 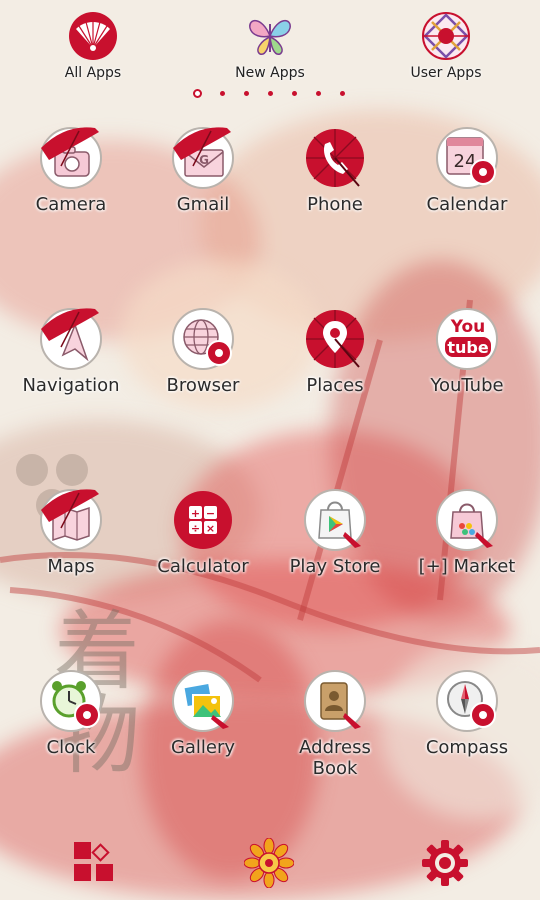 I want to click on phone-icon, so click(x=335, y=158).